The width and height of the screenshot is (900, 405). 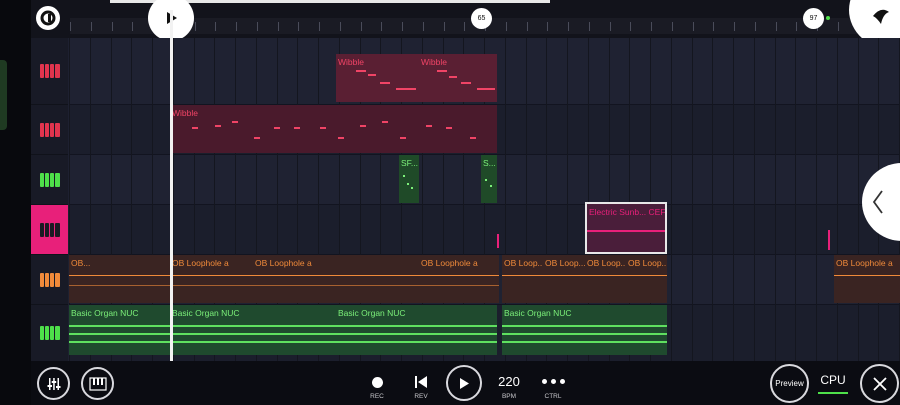 What do you see at coordinates (49, 280) in the screenshot?
I see `track-5-icon-button` at bounding box center [49, 280].